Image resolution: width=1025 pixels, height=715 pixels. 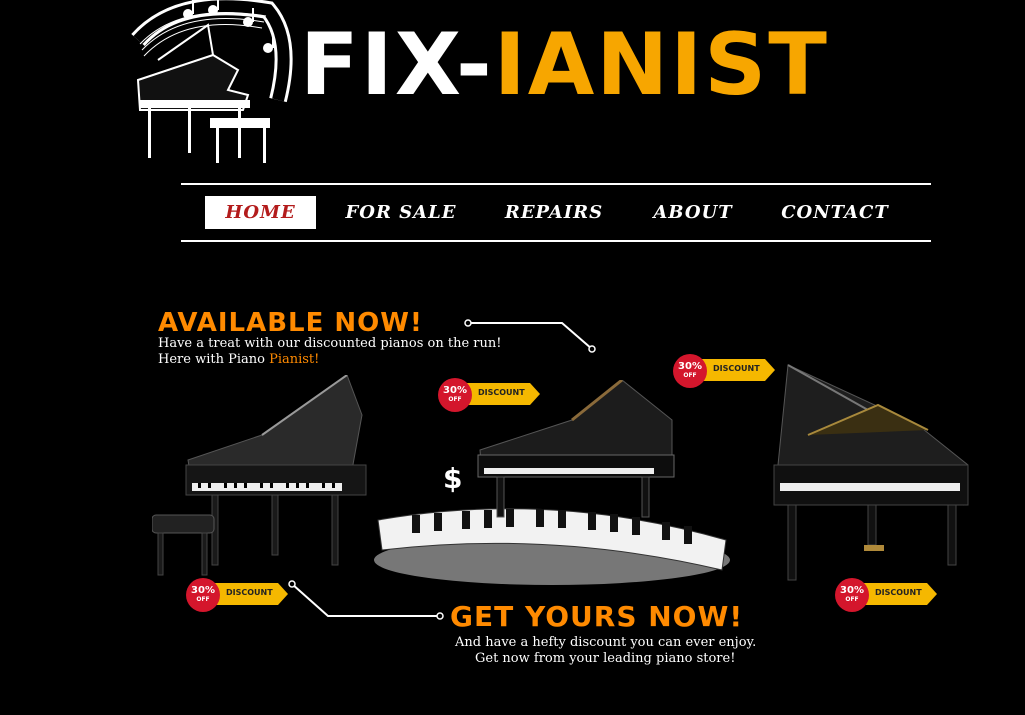 I want to click on nav-for-sale: FOR SALE, so click(x=401, y=212).